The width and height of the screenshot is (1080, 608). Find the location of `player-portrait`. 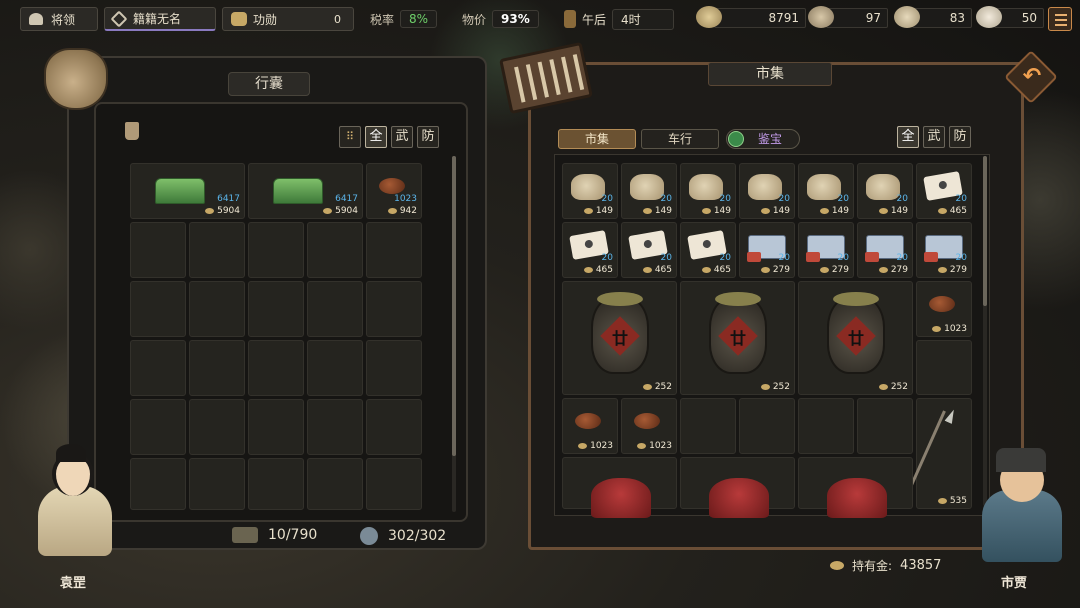

player-portrait is located at coordinates (75, 521).